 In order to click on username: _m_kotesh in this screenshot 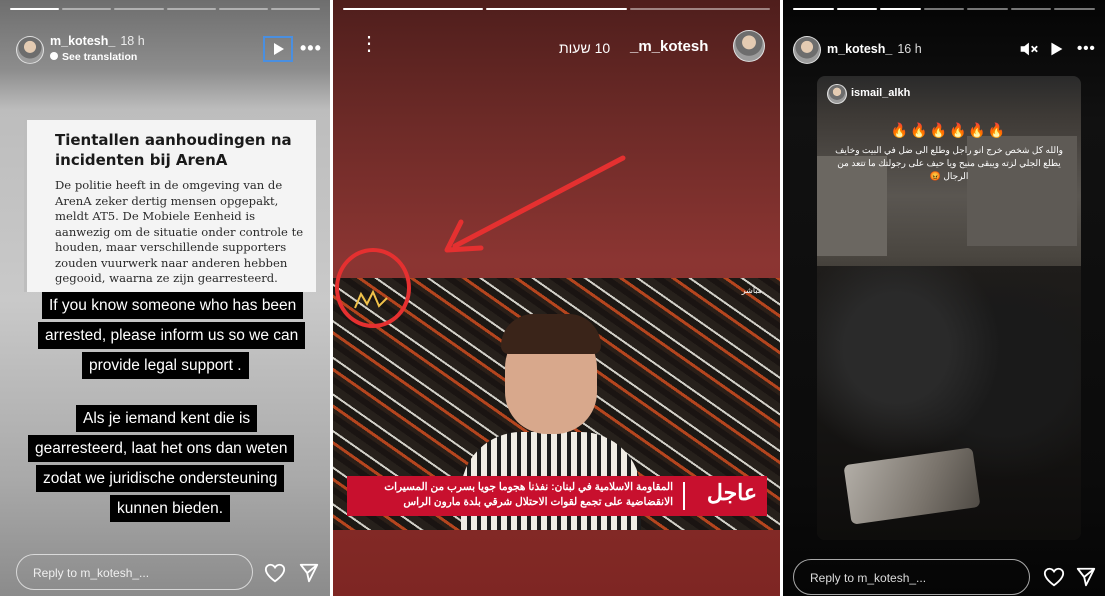, I will do `click(669, 46)`.